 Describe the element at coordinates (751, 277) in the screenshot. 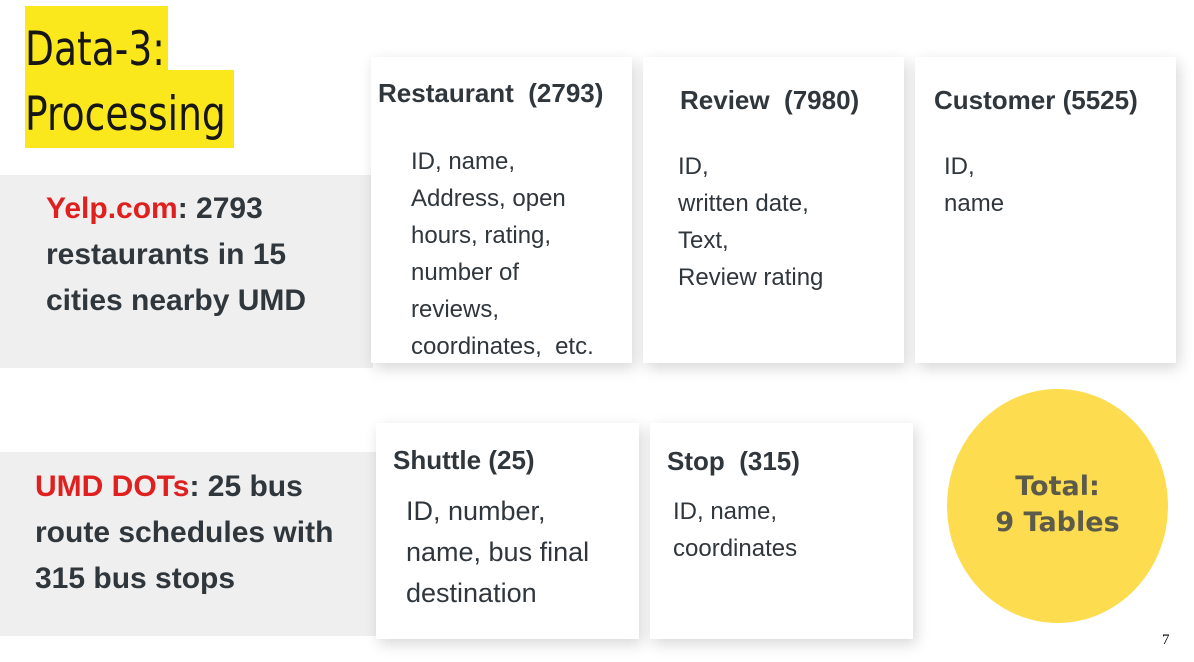

I see `field-line: Review rating` at that location.